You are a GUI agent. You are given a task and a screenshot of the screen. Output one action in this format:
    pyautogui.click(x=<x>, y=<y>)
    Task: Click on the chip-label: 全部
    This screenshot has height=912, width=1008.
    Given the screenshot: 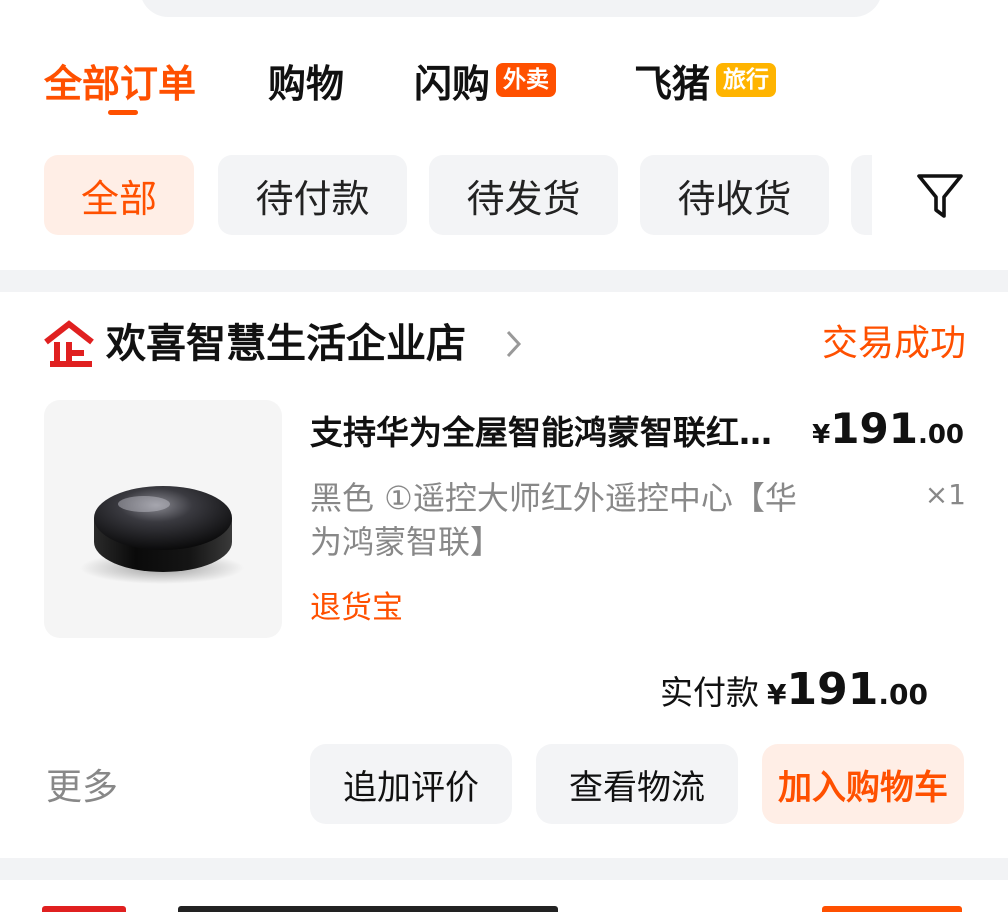 What is the action you would take?
    pyautogui.click(x=118, y=198)
    